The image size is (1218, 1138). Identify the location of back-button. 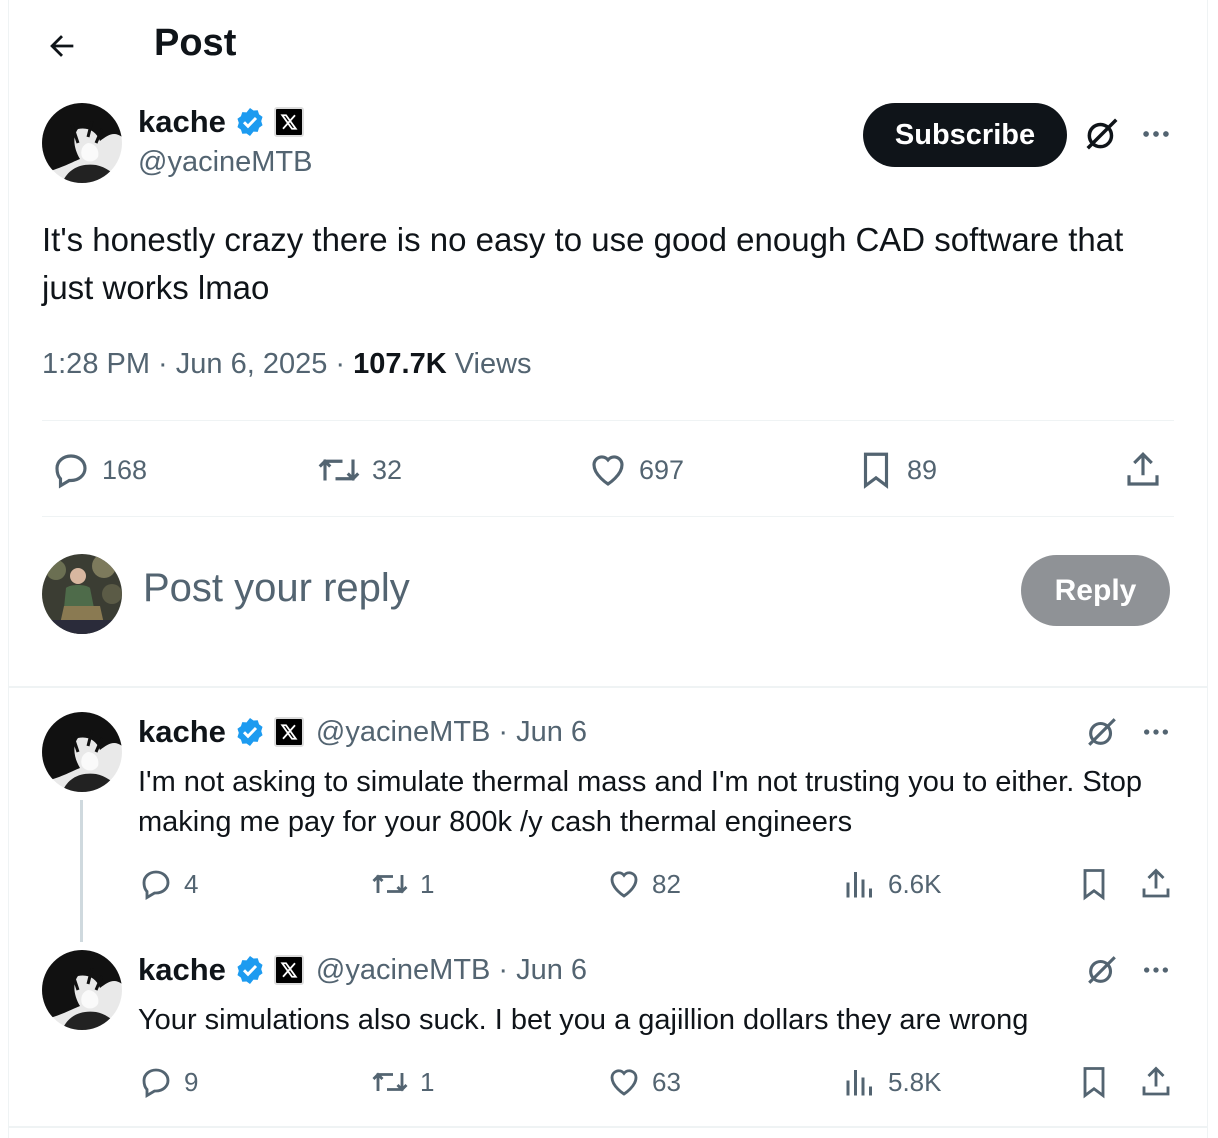
(62, 46).